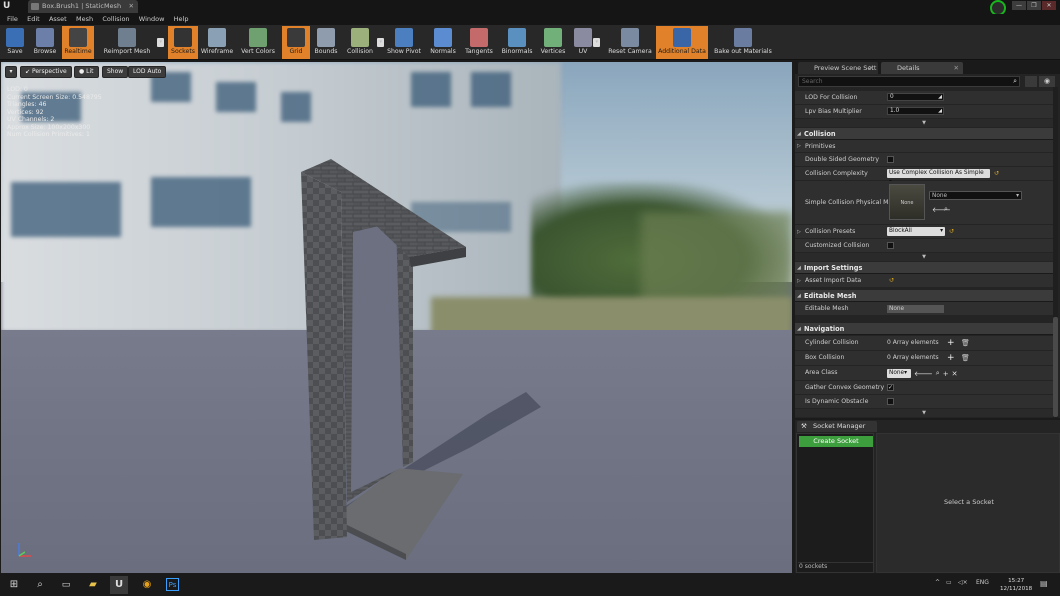 The image size is (1060, 596). What do you see at coordinates (1055, 252) in the screenshot?
I see `details-scrollbar` at bounding box center [1055, 252].